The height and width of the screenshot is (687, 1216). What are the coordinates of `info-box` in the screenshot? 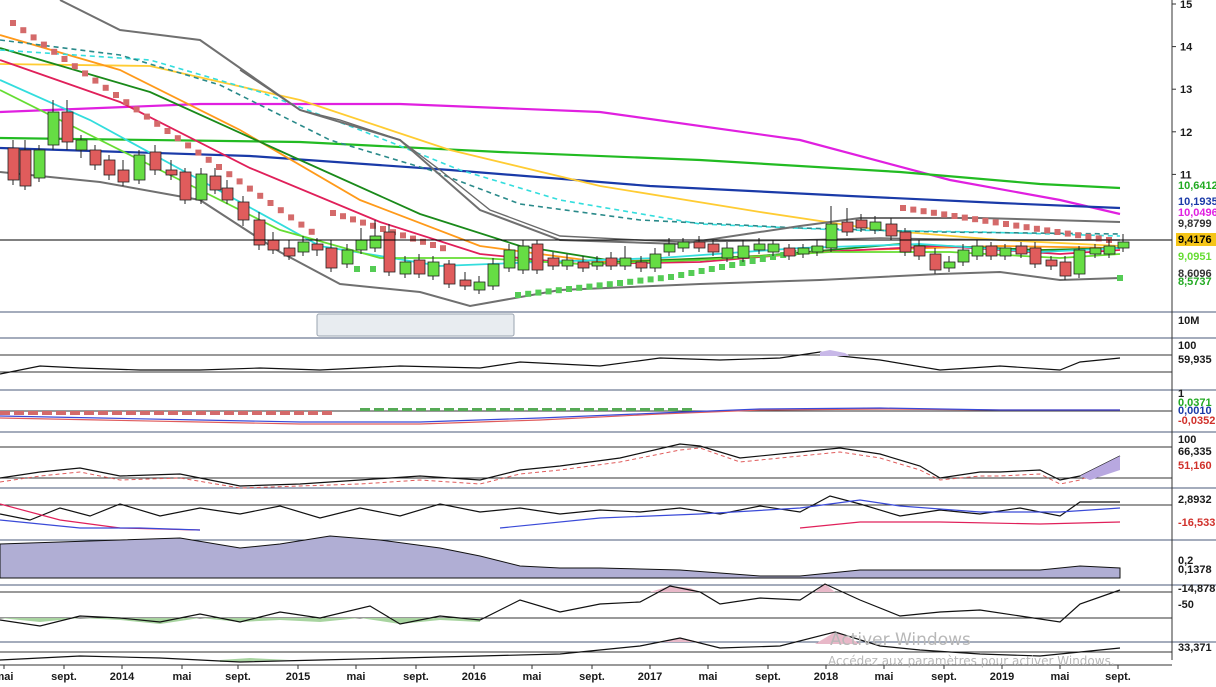 It's located at (415, 325).